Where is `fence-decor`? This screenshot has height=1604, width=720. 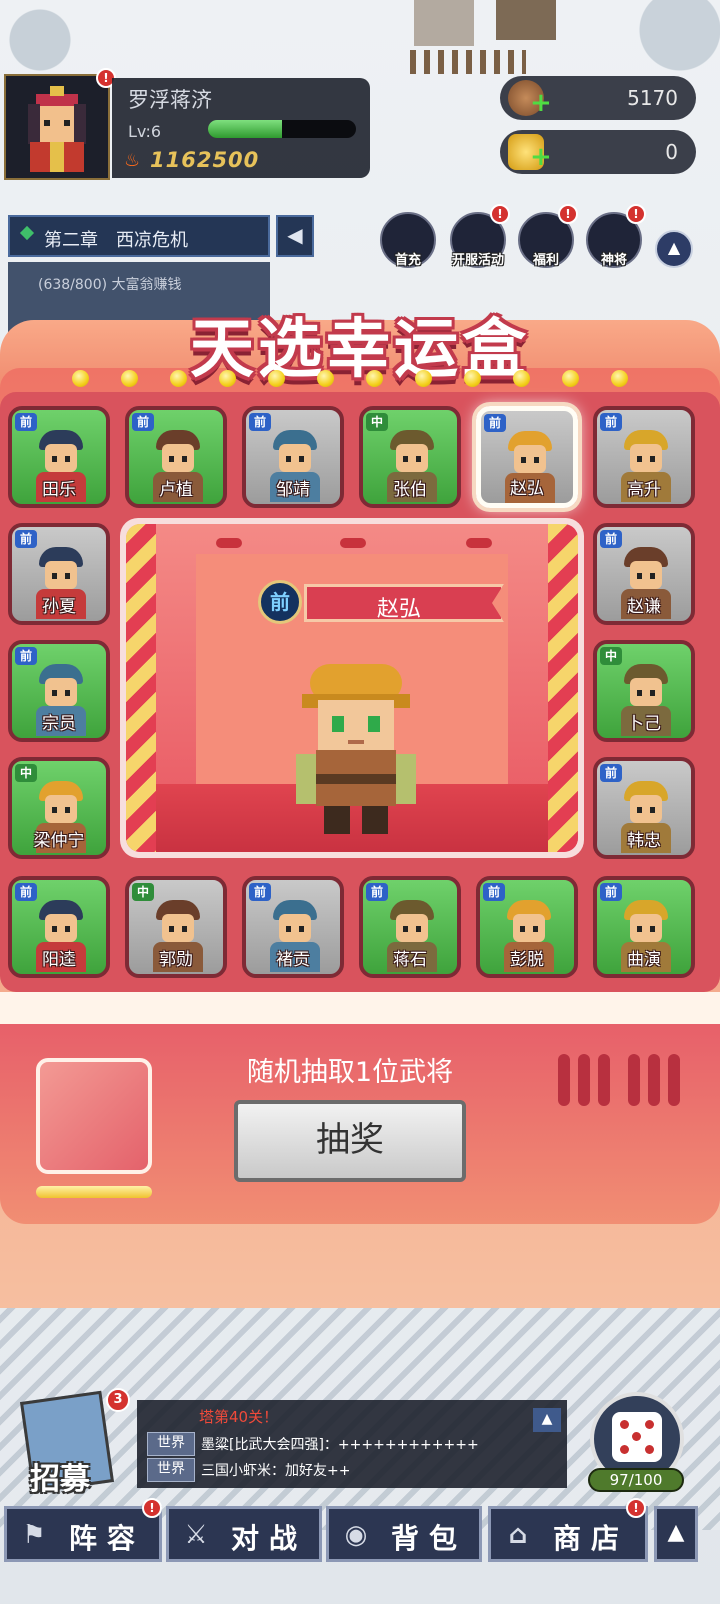
fence-decor is located at coordinates (468, 62).